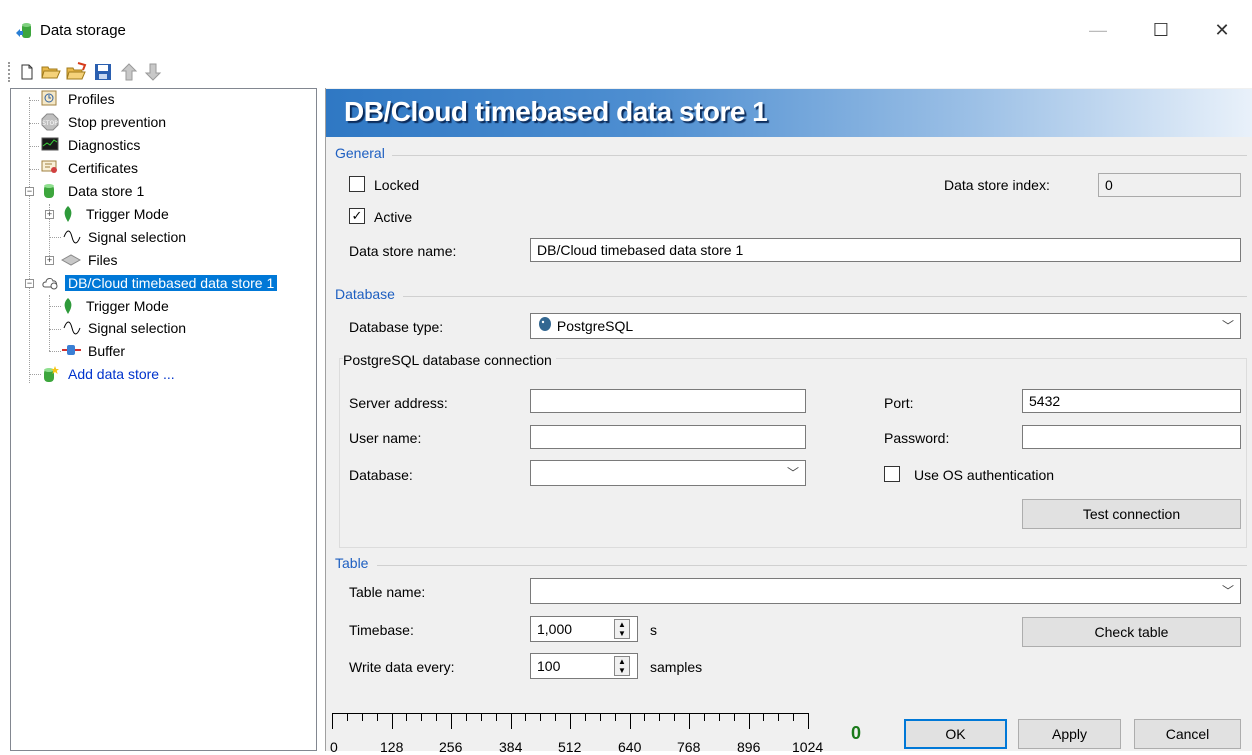 The width and height of the screenshot is (1252, 755). What do you see at coordinates (689, 747) in the screenshot?
I see `ruler-tick-label: 768` at bounding box center [689, 747].